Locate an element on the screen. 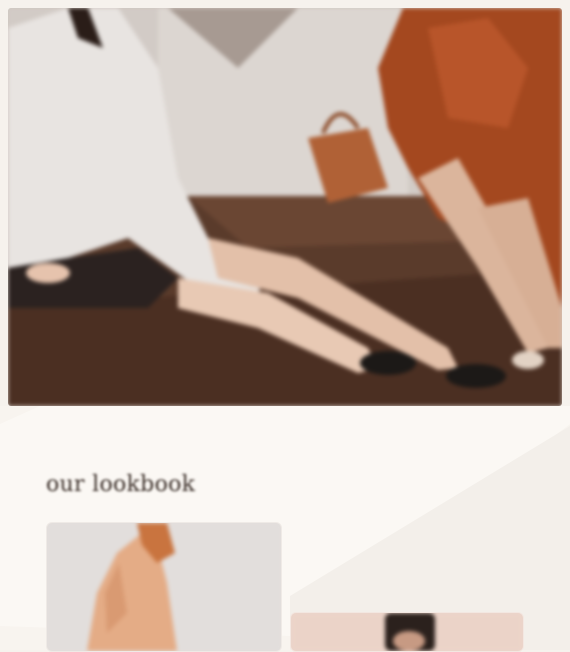 The width and height of the screenshot is (570, 652). lookbook-title: our lookbook is located at coordinates (121, 484).